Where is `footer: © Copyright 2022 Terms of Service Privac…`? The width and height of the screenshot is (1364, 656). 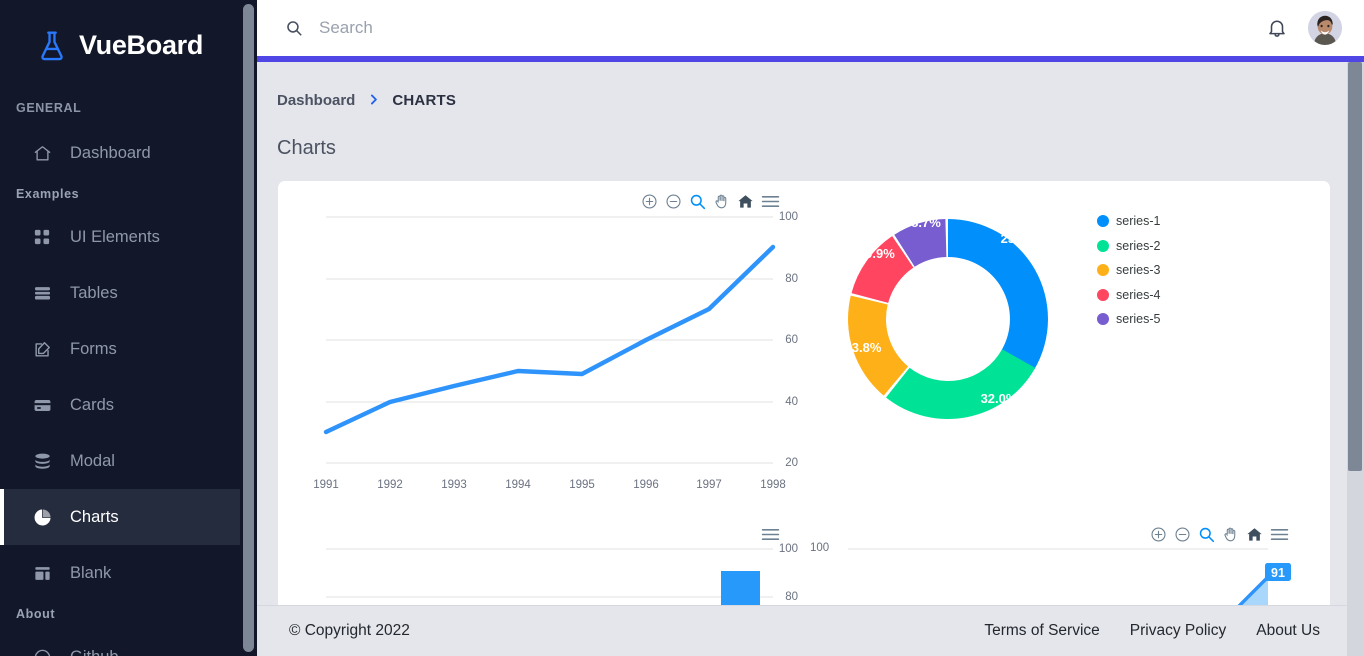
footer: © Copyright 2022 Terms of Service Privac… is located at coordinates (810, 630).